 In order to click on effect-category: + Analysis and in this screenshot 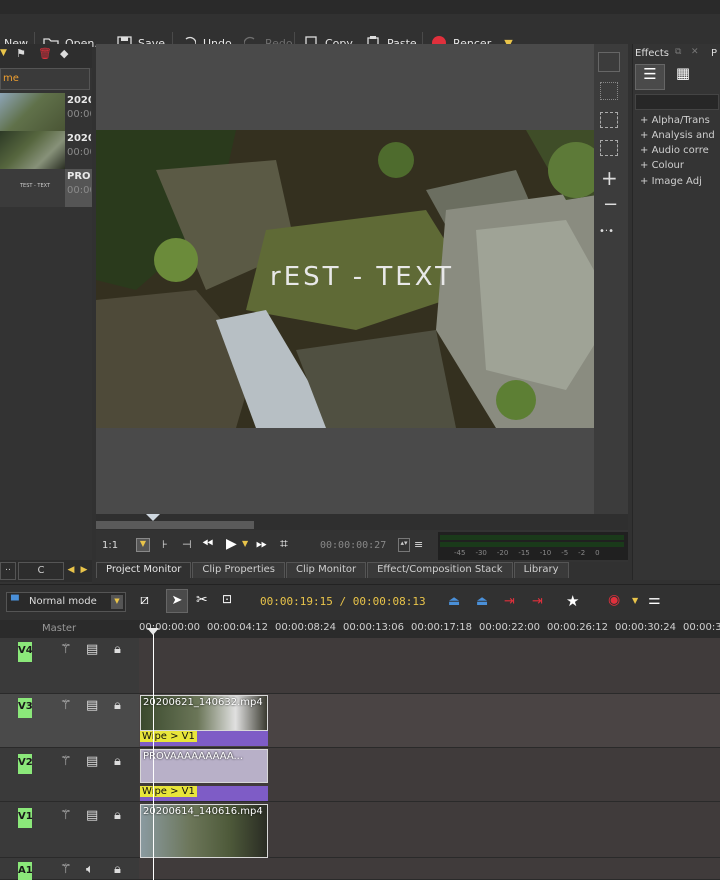, I will do `click(680, 135)`.